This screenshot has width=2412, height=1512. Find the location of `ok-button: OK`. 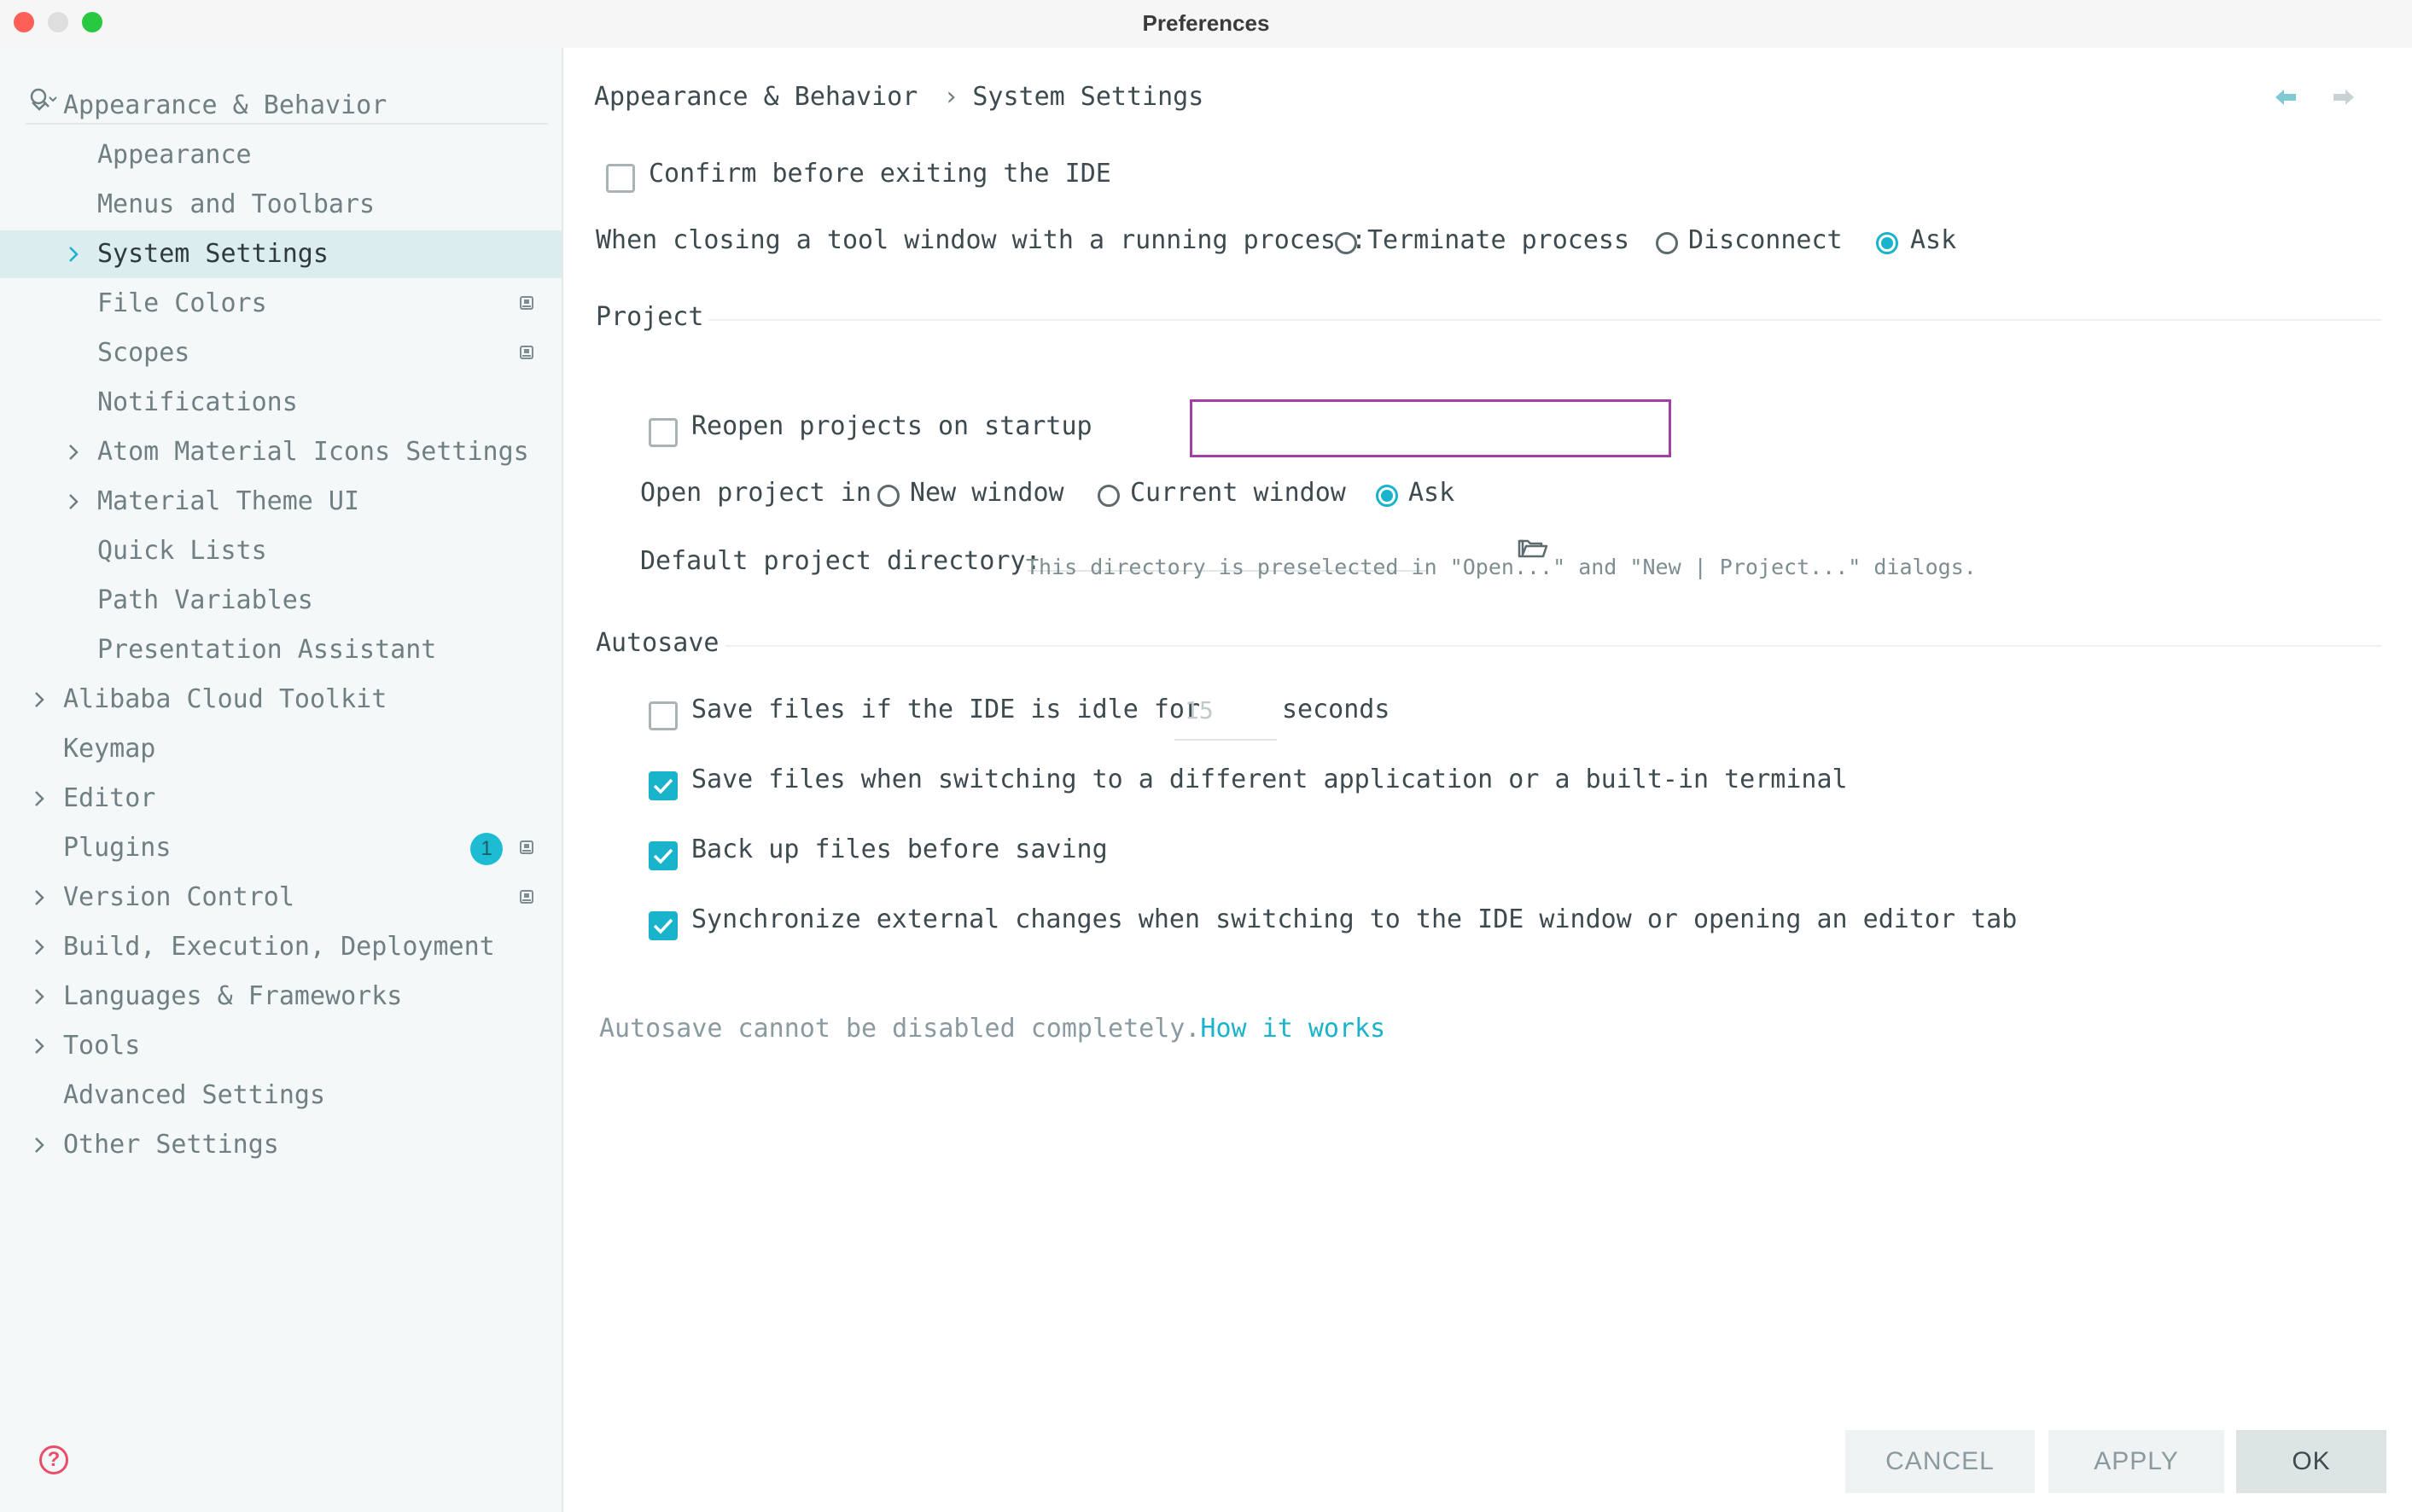

ok-button: OK is located at coordinates (2311, 1461).